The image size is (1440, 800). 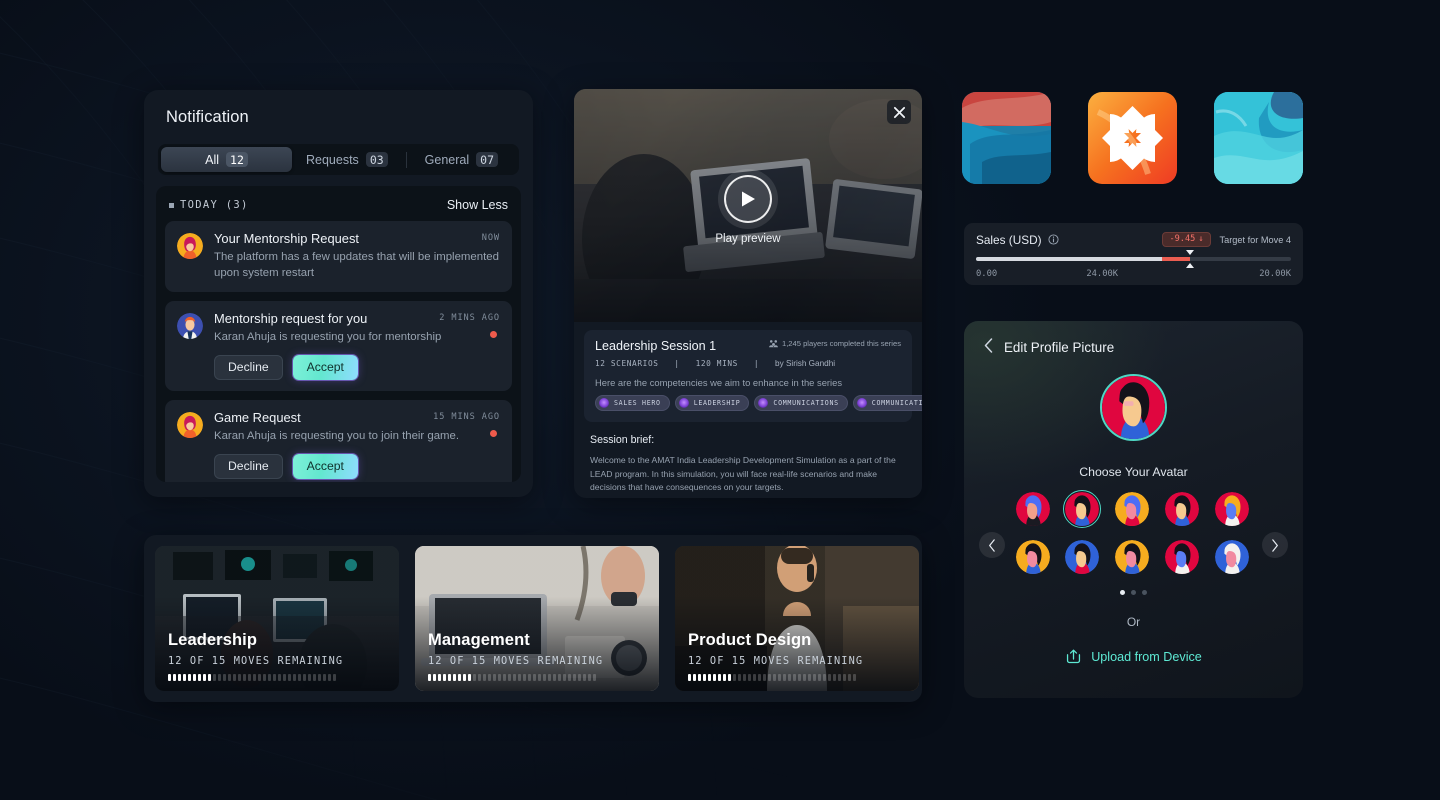 I want to click on course-card-leadership: Leadership 12 OF 15 MOVES REMAINING, so click(x=277, y=618).